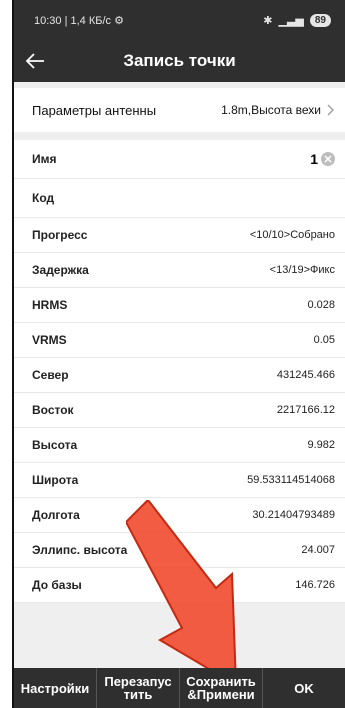 The width and height of the screenshot is (345, 708). Describe the element at coordinates (179, 20) in the screenshot. I see `status-bar: 10:30 | 1,4 КБ/с ⚙ ✱ ▁▃▅ 89` at that location.